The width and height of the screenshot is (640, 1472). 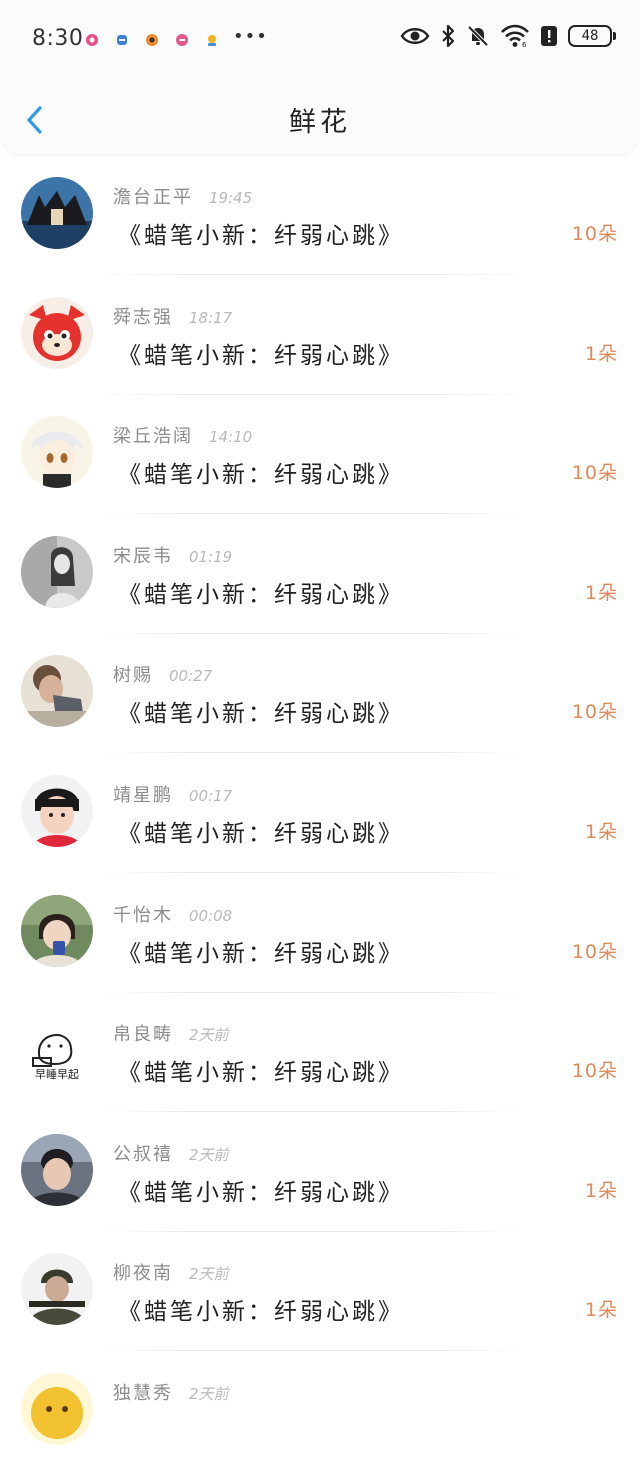 What do you see at coordinates (122, 40) in the screenshot?
I see `blue-app-icon` at bounding box center [122, 40].